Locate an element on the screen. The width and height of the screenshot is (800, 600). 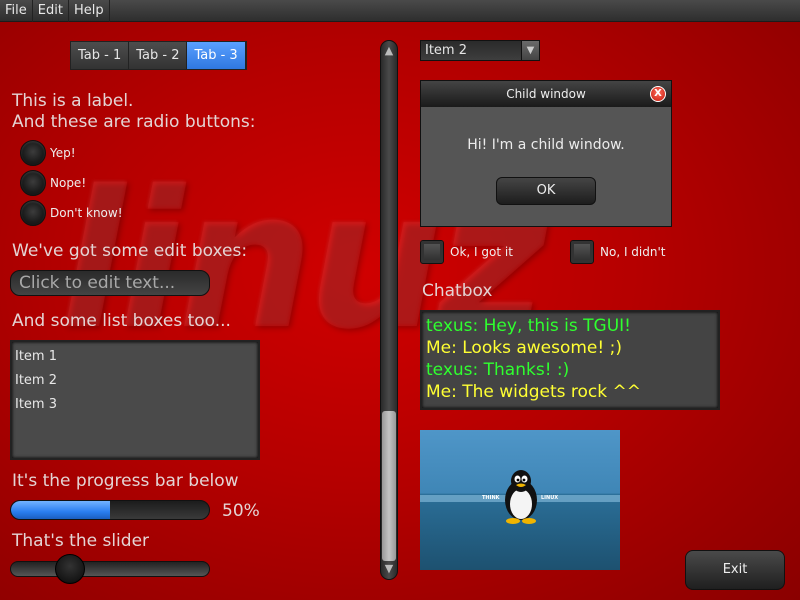
radio-option-dont-know: Don't know! is located at coordinates (71, 213).